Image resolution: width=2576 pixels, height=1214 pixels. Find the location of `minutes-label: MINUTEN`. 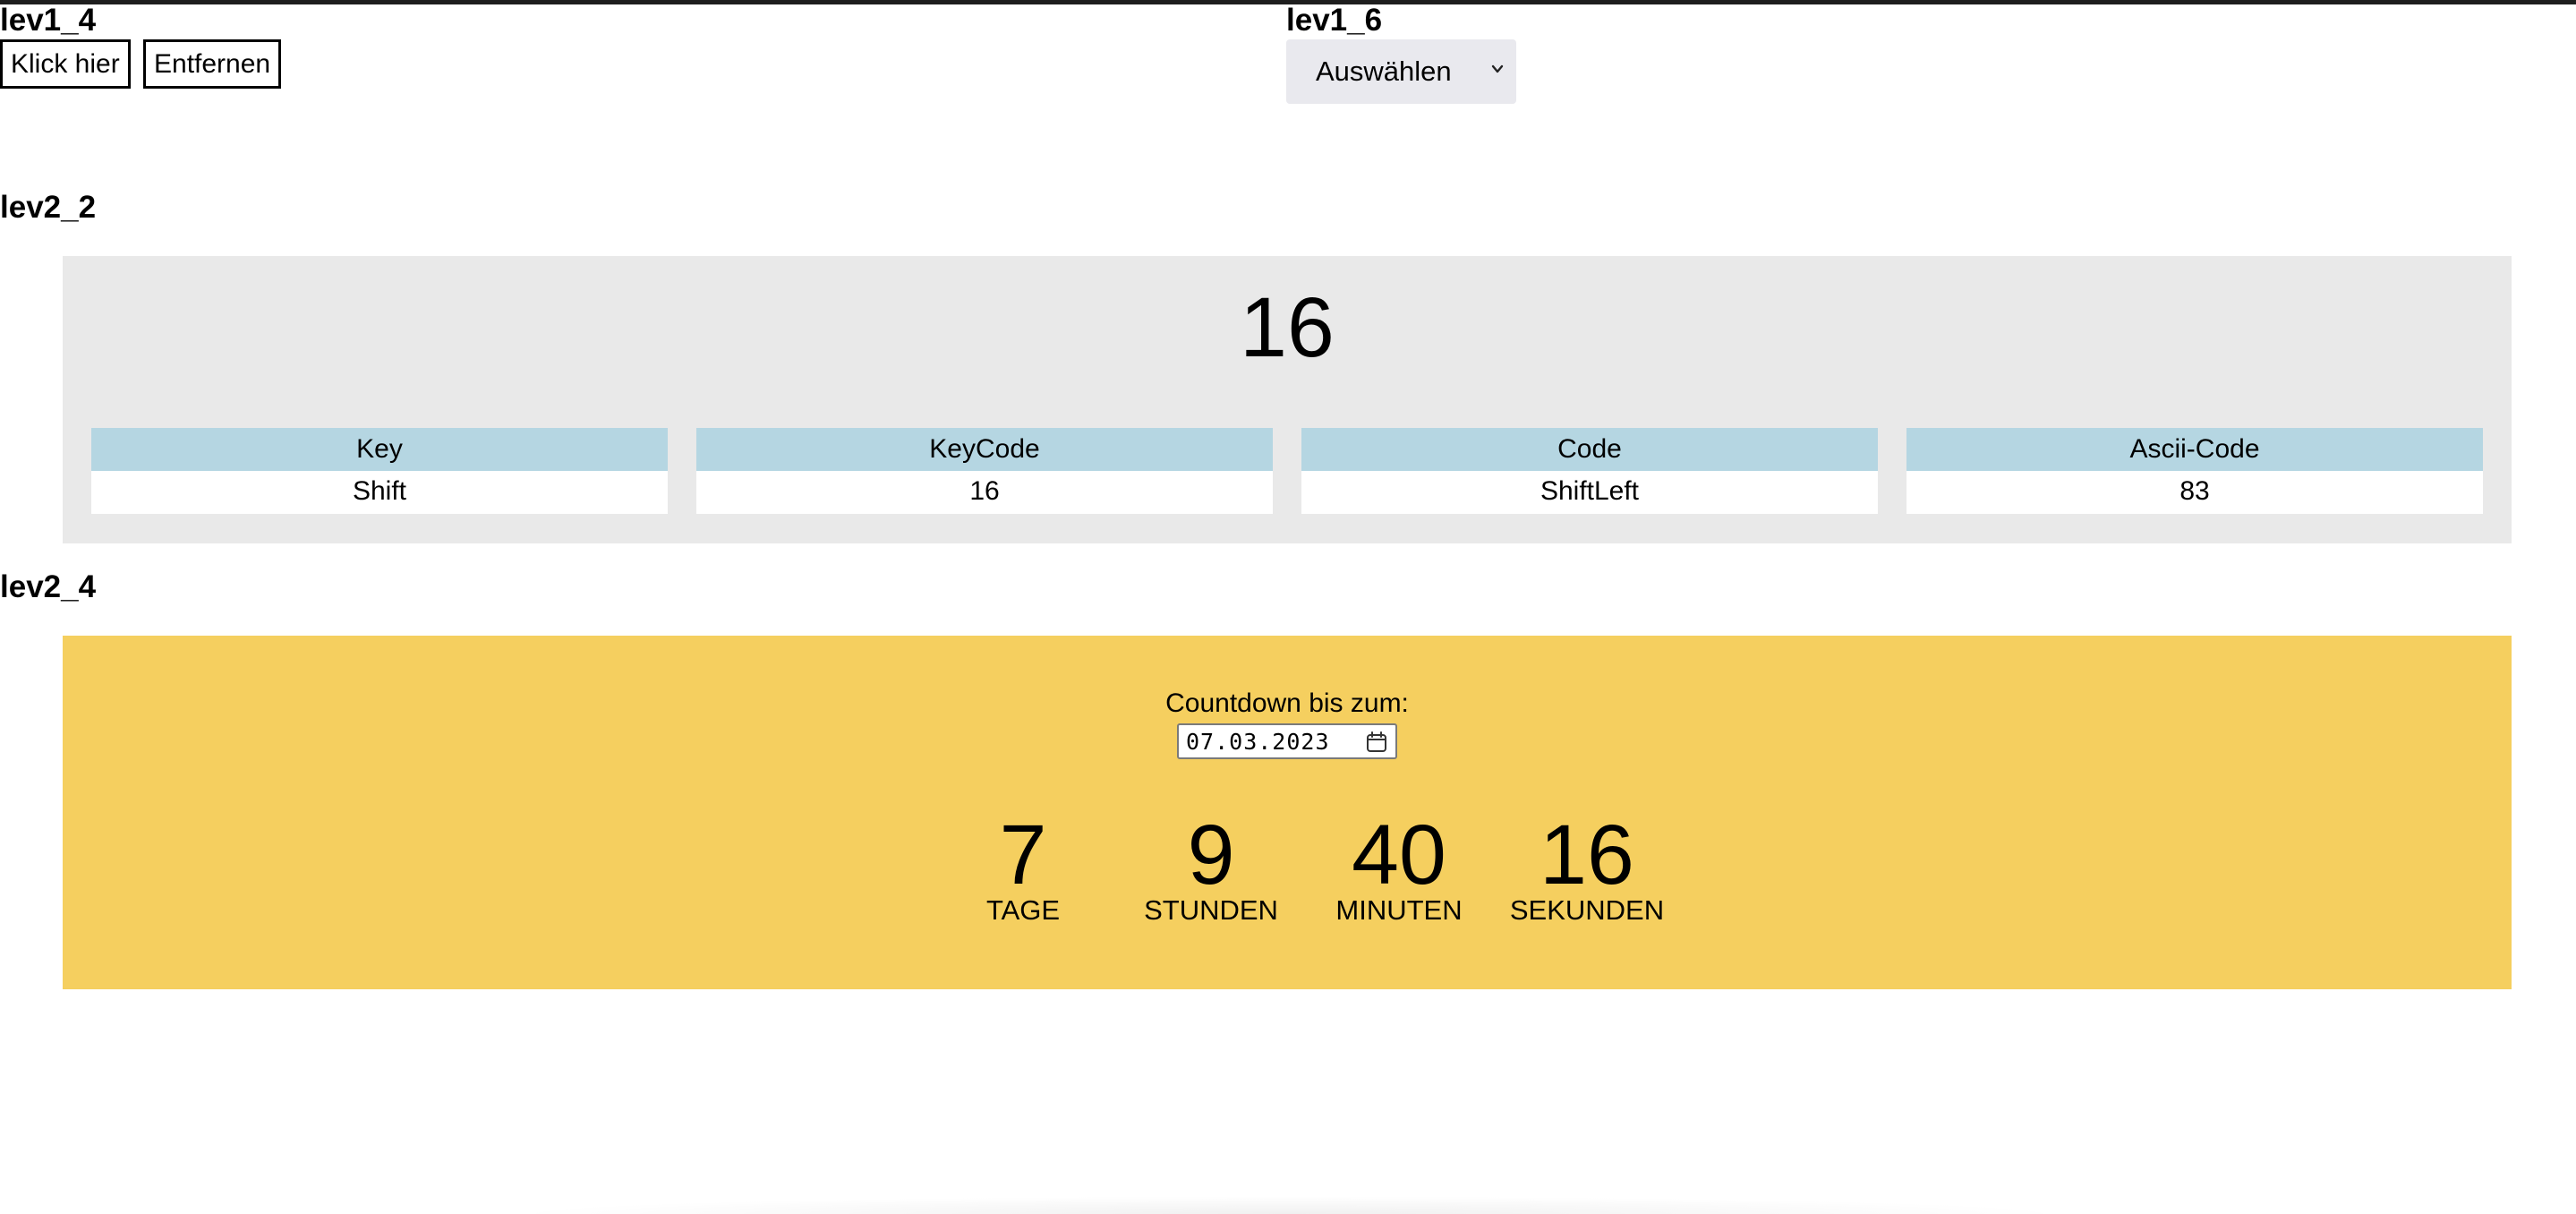

minutes-label: MINUTEN is located at coordinates (1399, 910).